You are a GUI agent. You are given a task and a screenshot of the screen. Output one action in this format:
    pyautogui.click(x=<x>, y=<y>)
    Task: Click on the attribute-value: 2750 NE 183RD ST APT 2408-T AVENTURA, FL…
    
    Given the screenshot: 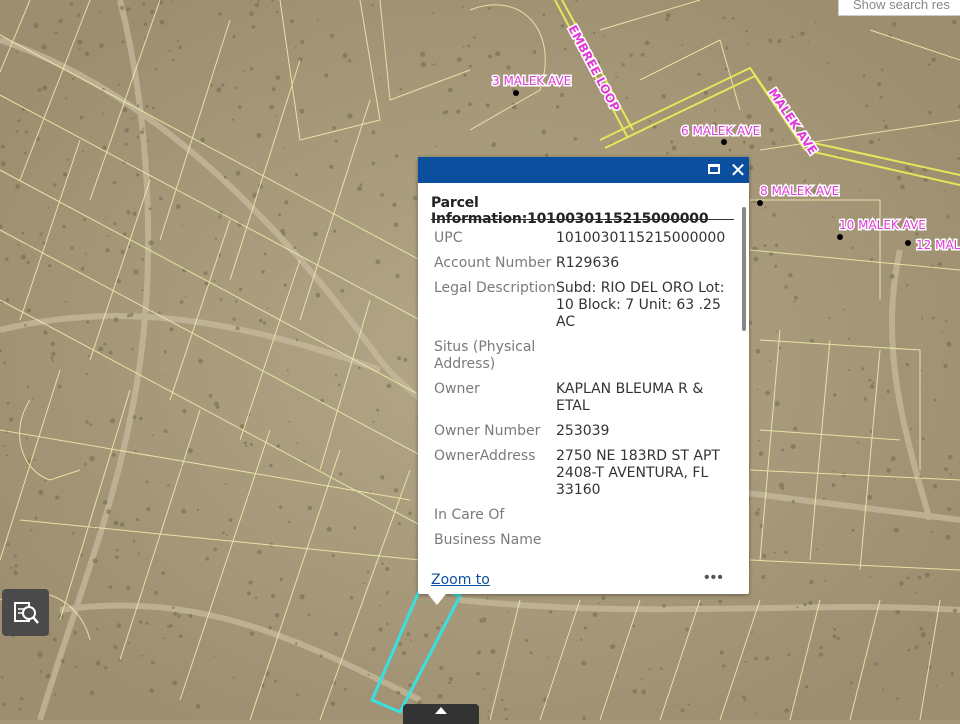 What is the action you would take?
    pyautogui.click(x=638, y=473)
    